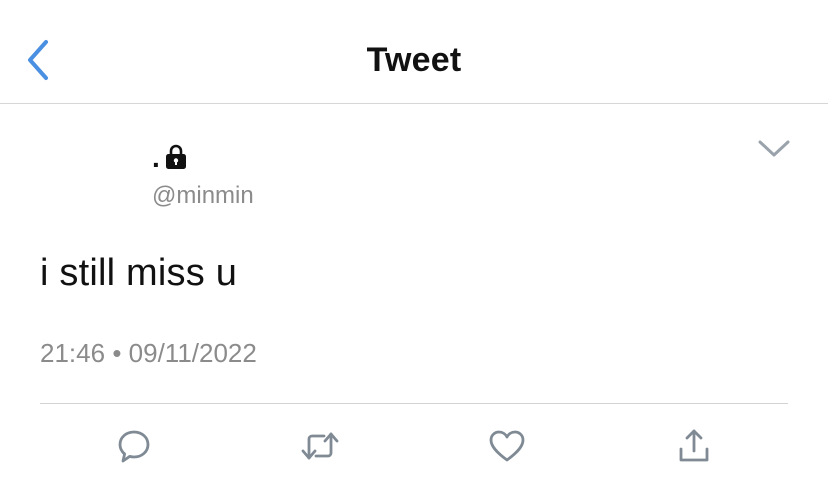 This screenshot has height=480, width=828. I want to click on like-button, so click(507, 446).